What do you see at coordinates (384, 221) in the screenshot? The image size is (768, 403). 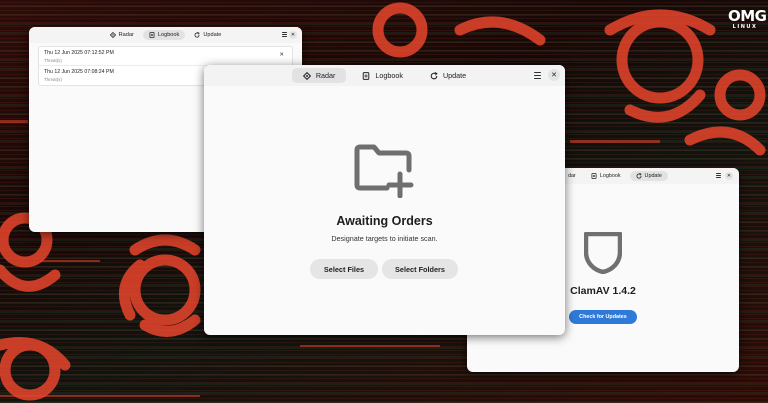 I see `status-title: Awaiting Orders` at bounding box center [384, 221].